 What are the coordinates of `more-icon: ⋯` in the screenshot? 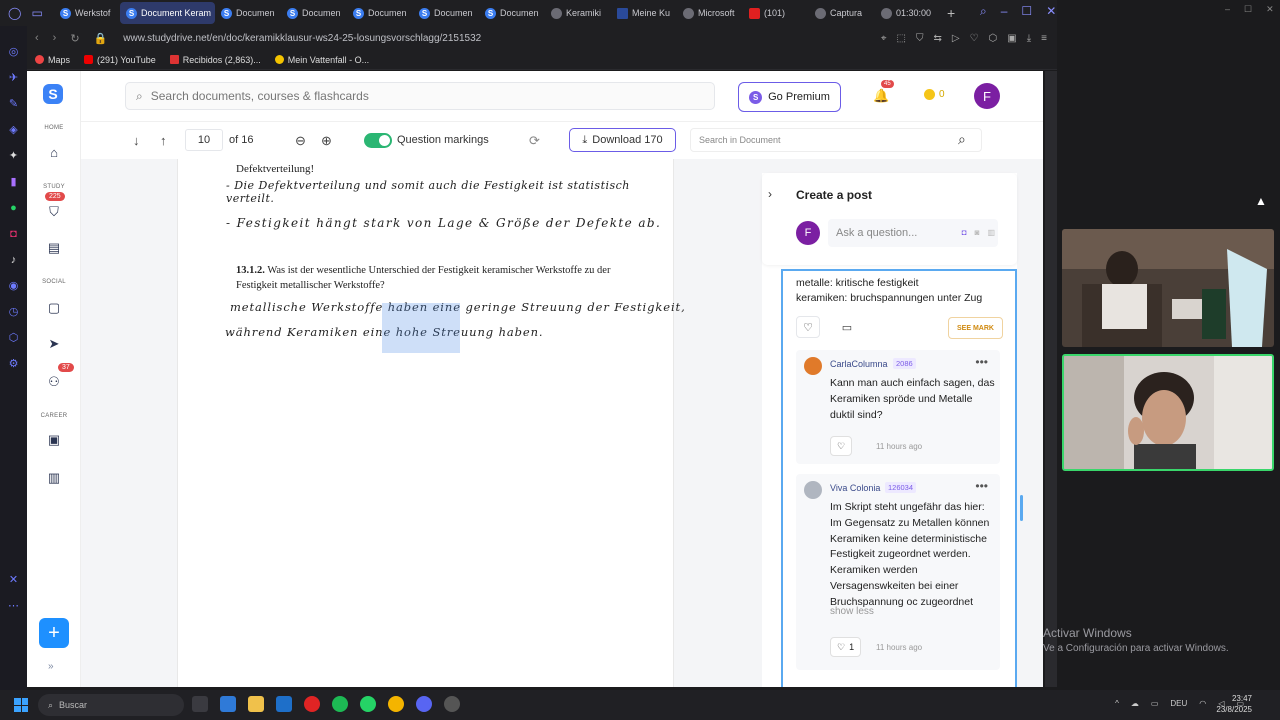 It's located at (14, 606).